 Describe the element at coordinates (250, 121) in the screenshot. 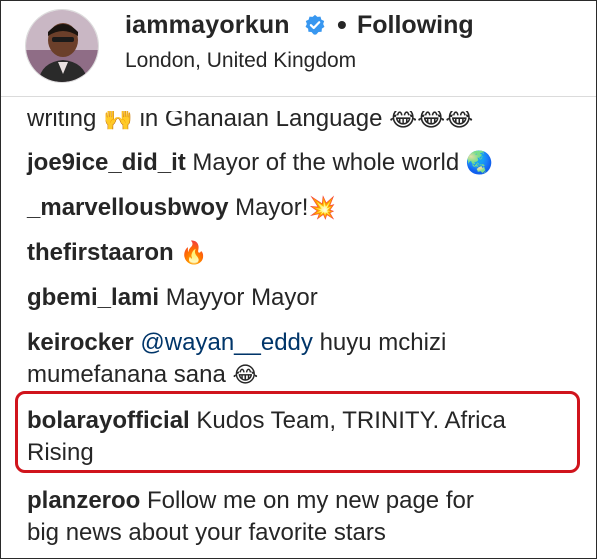

I see `clipped-comment-text: writing 🙌 in Ghanaian Language 😂😂😂` at that location.